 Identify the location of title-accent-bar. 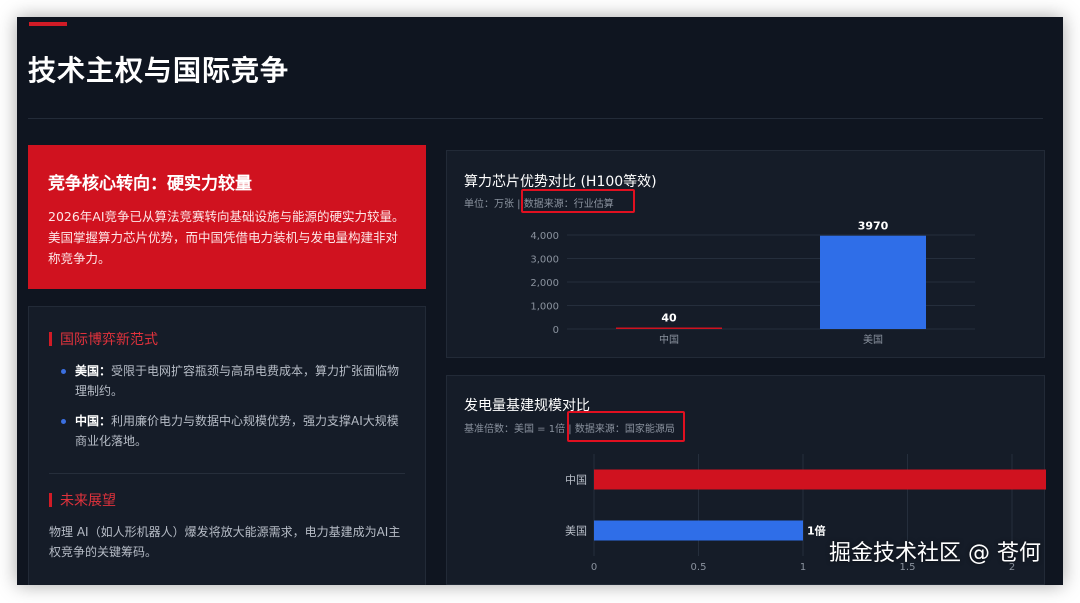
(48, 24).